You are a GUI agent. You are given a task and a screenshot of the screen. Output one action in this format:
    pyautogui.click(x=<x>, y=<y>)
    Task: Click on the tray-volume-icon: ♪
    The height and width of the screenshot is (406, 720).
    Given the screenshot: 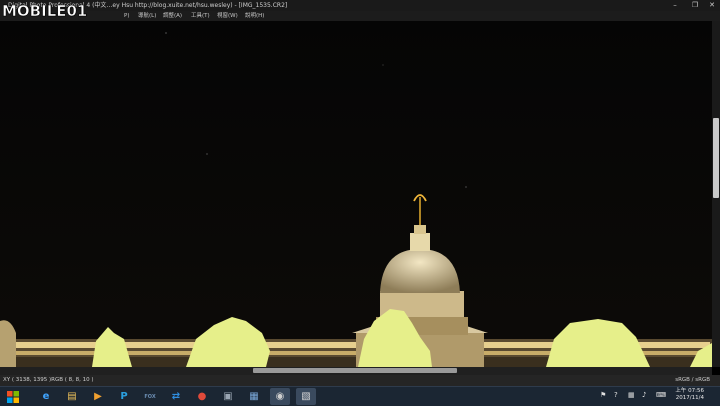 What is the action you would take?
    pyautogui.click(x=644, y=395)
    